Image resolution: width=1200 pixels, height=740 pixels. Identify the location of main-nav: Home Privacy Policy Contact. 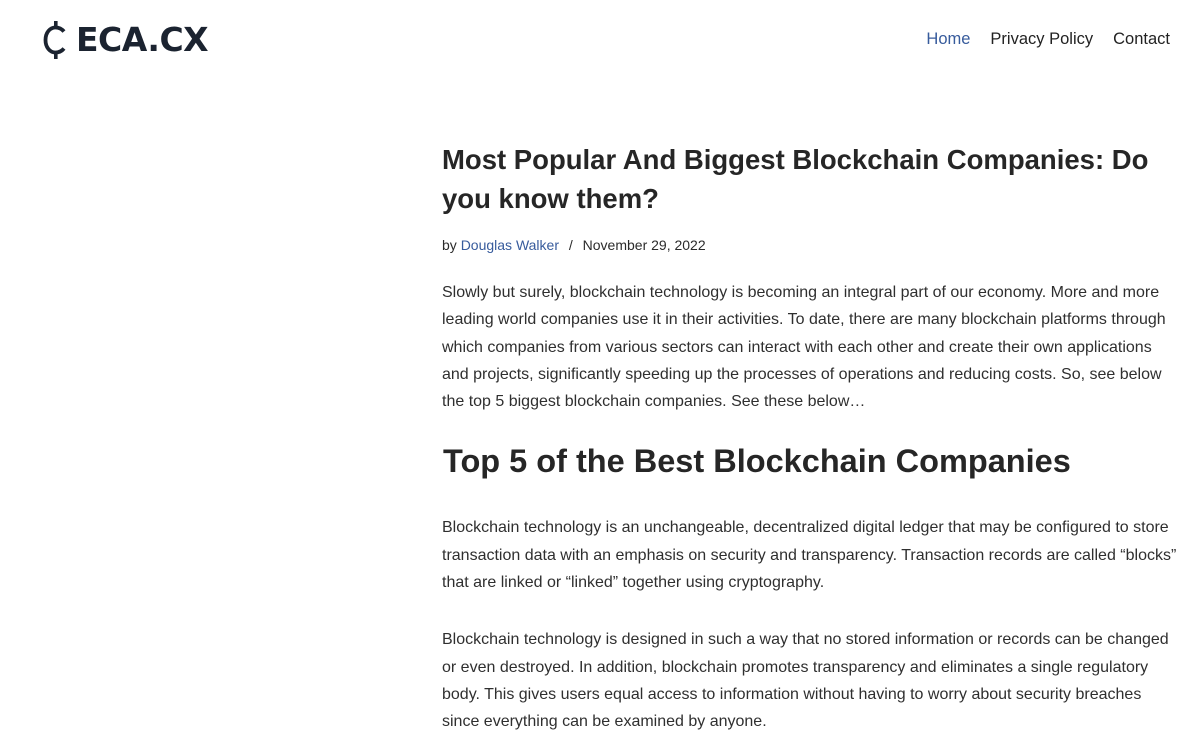
(1038, 39).